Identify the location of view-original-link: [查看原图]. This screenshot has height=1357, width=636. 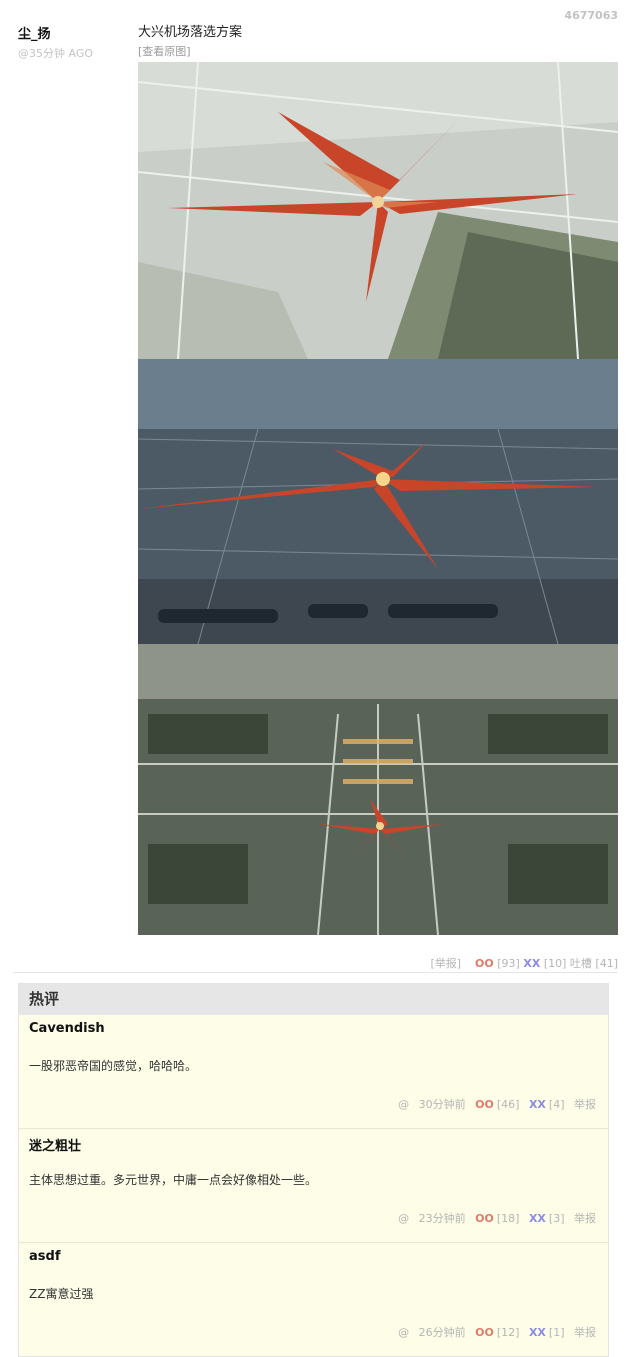
(164, 51).